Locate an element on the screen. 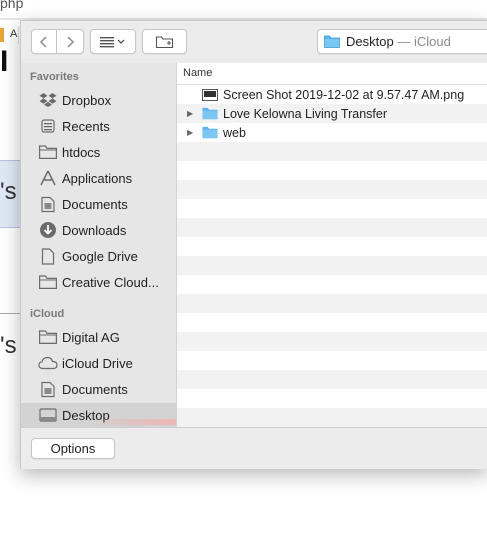 The width and height of the screenshot is (487, 546). chevron-left-icon is located at coordinates (43, 41).